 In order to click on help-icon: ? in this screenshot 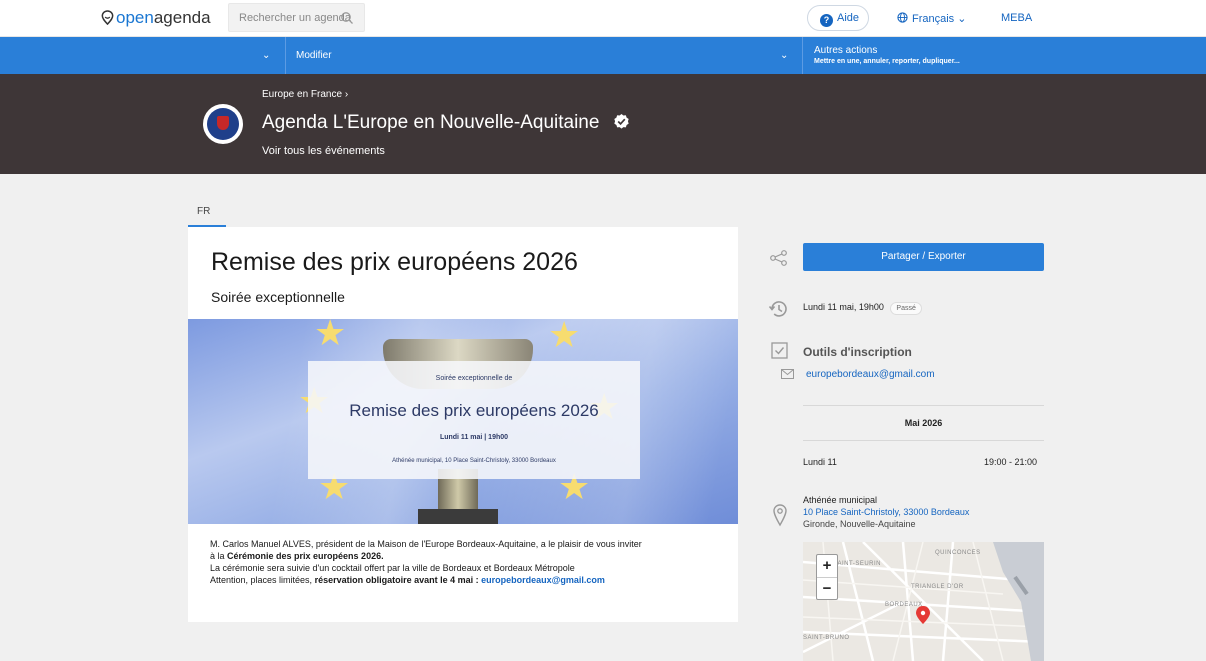, I will do `click(826, 20)`.